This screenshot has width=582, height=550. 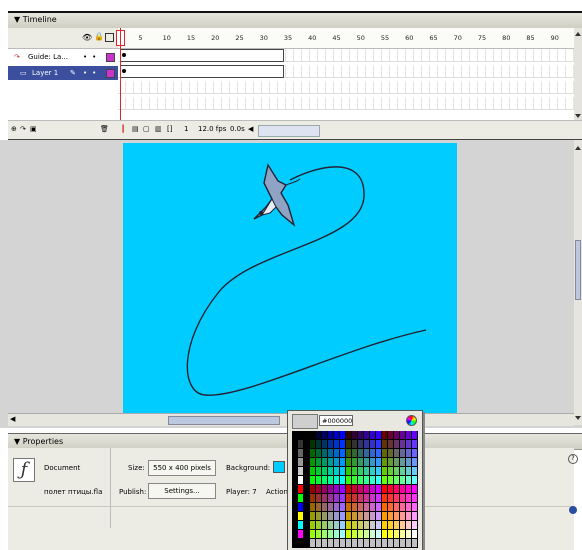 I want to click on flash-document-icon: ƒ, so click(x=24, y=470).